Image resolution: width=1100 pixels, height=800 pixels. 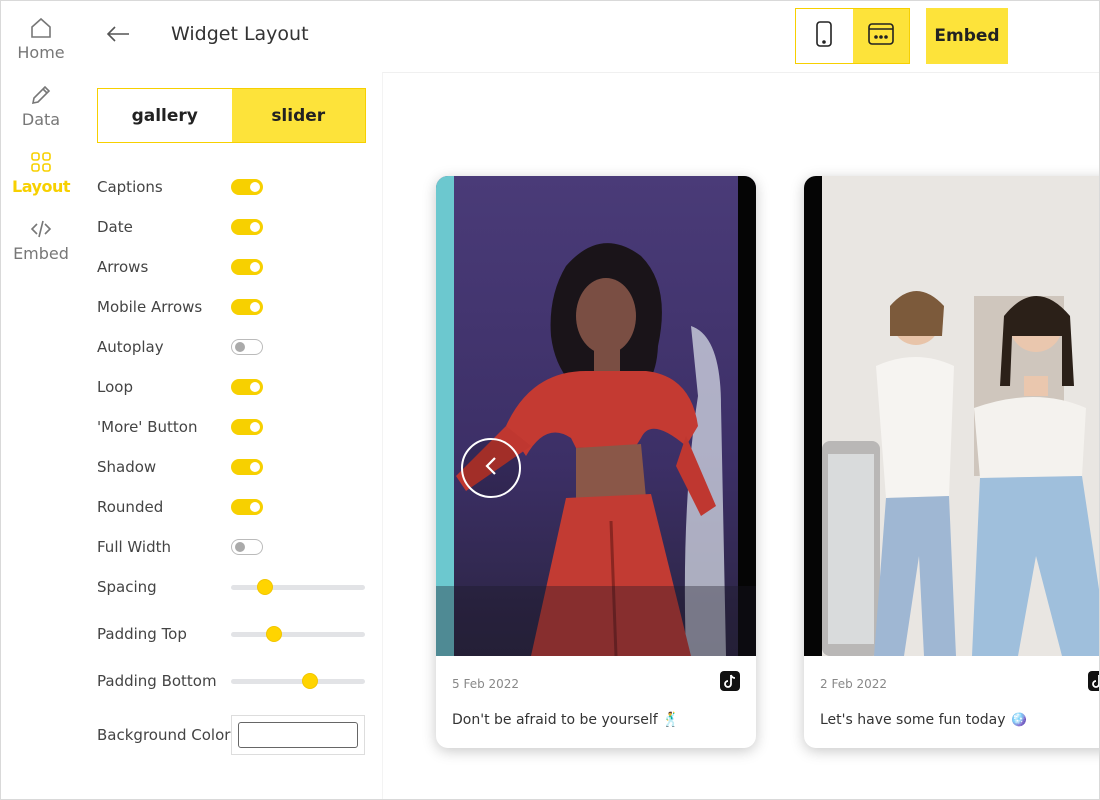 I want to click on setting-background-color: Background Color, so click(x=232, y=735).